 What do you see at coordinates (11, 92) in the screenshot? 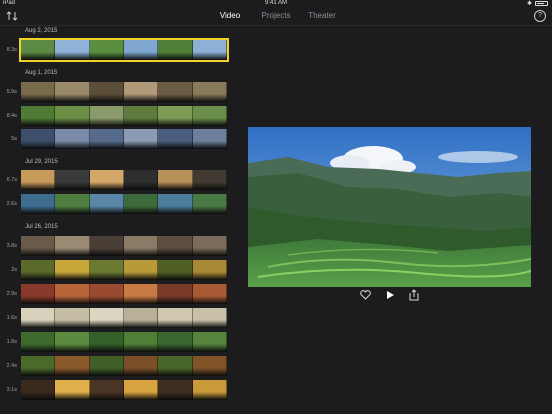
I see `clip-duration: 5.9s` at bounding box center [11, 92].